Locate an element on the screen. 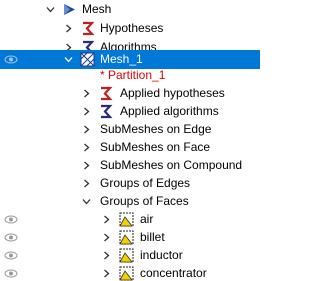 The height and width of the screenshot is (281, 320). hypotheses-icon is located at coordinates (87, 28).